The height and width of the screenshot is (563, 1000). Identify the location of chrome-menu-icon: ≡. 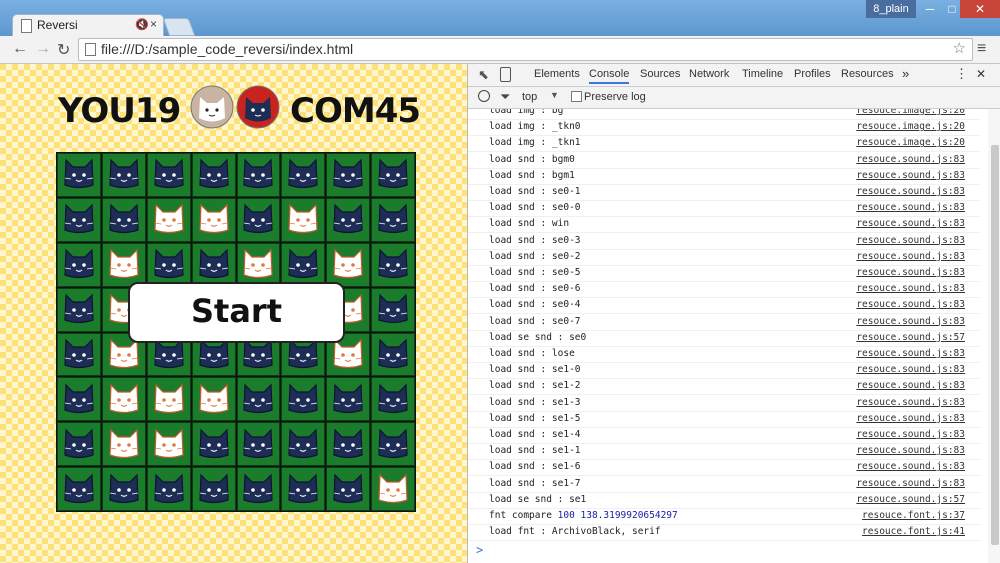
(981, 49).